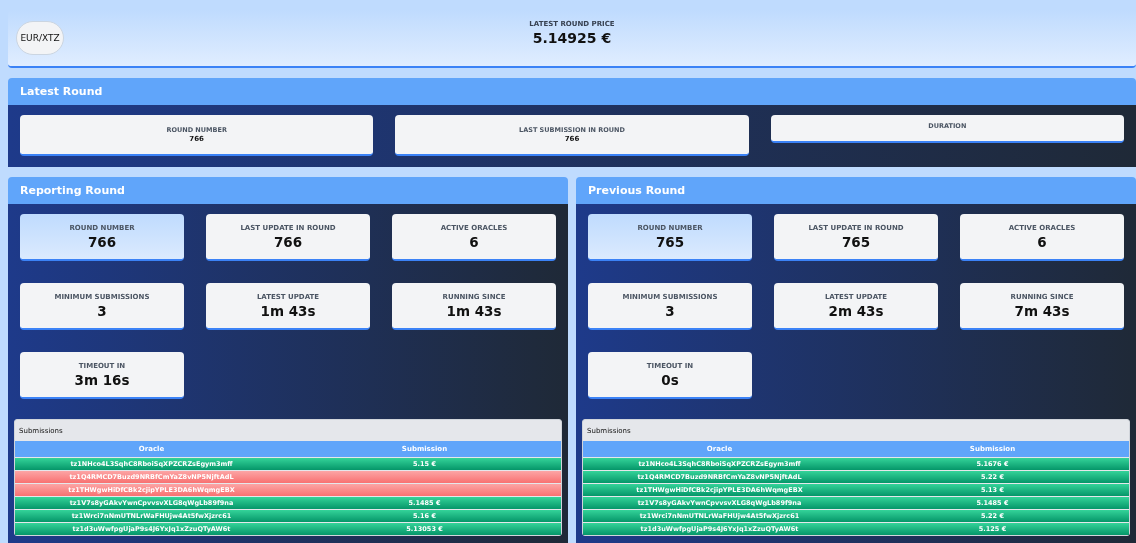 The image size is (1136, 543). Describe the element at coordinates (856, 190) in the screenshot. I see `panel-title: Previous Round` at that location.